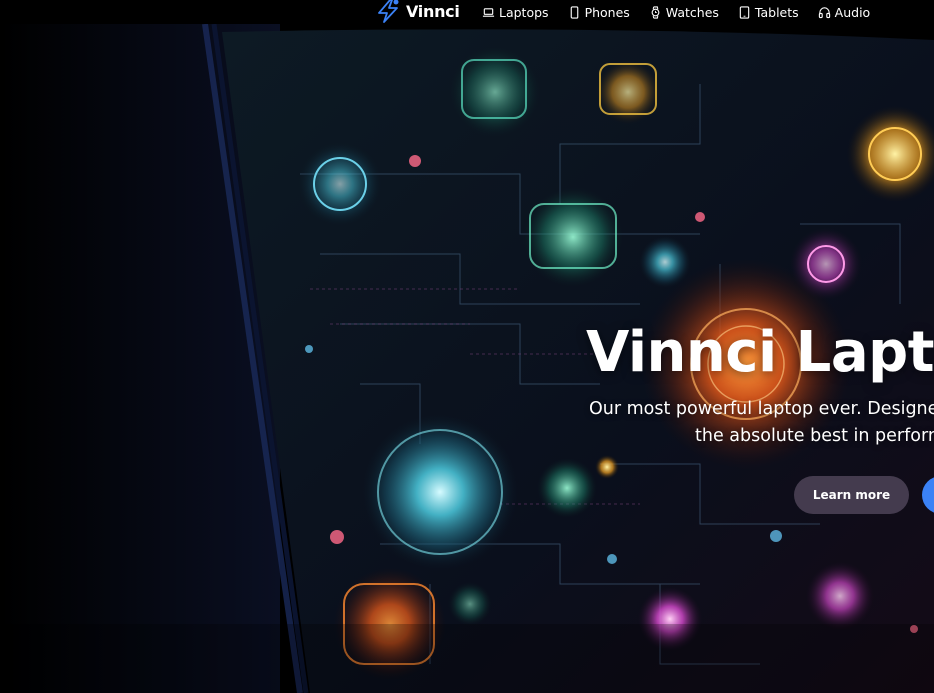 The height and width of the screenshot is (693, 934). What do you see at coordinates (607, 12) in the screenshot?
I see `nav-item-label: Phones` at bounding box center [607, 12].